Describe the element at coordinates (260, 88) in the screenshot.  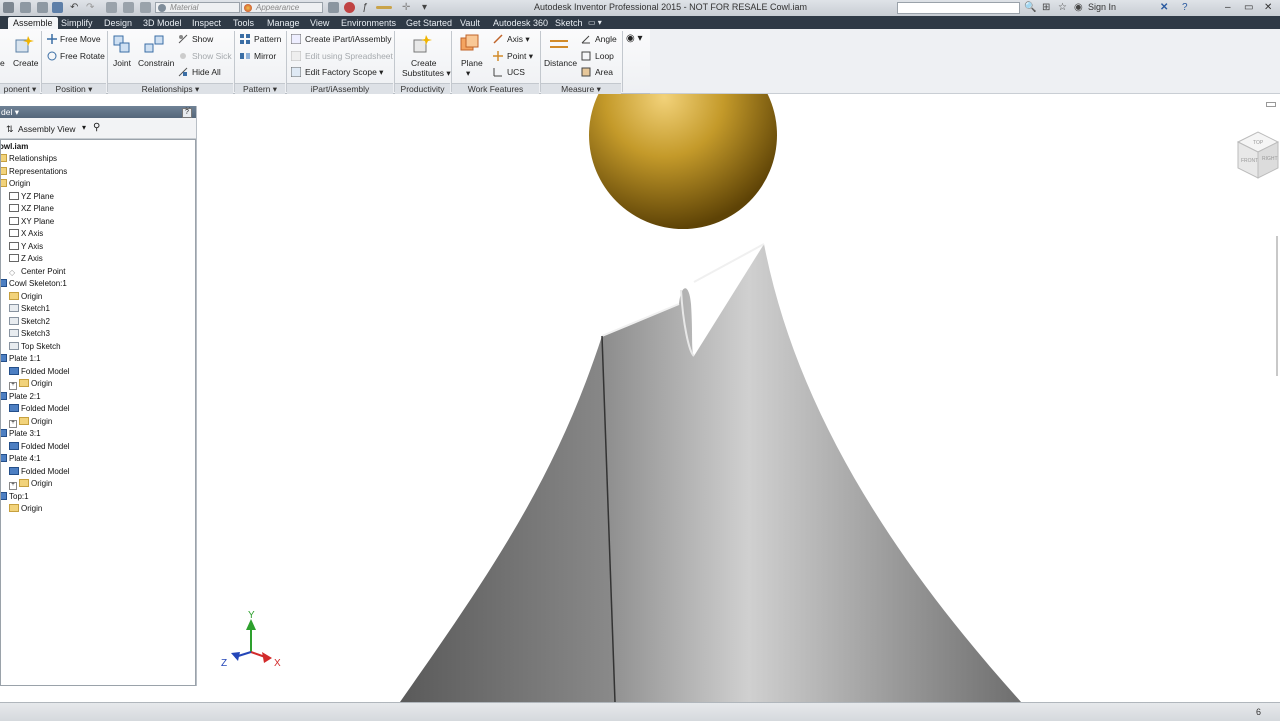
I see `pattern-group-label: Pattern ▾` at that location.